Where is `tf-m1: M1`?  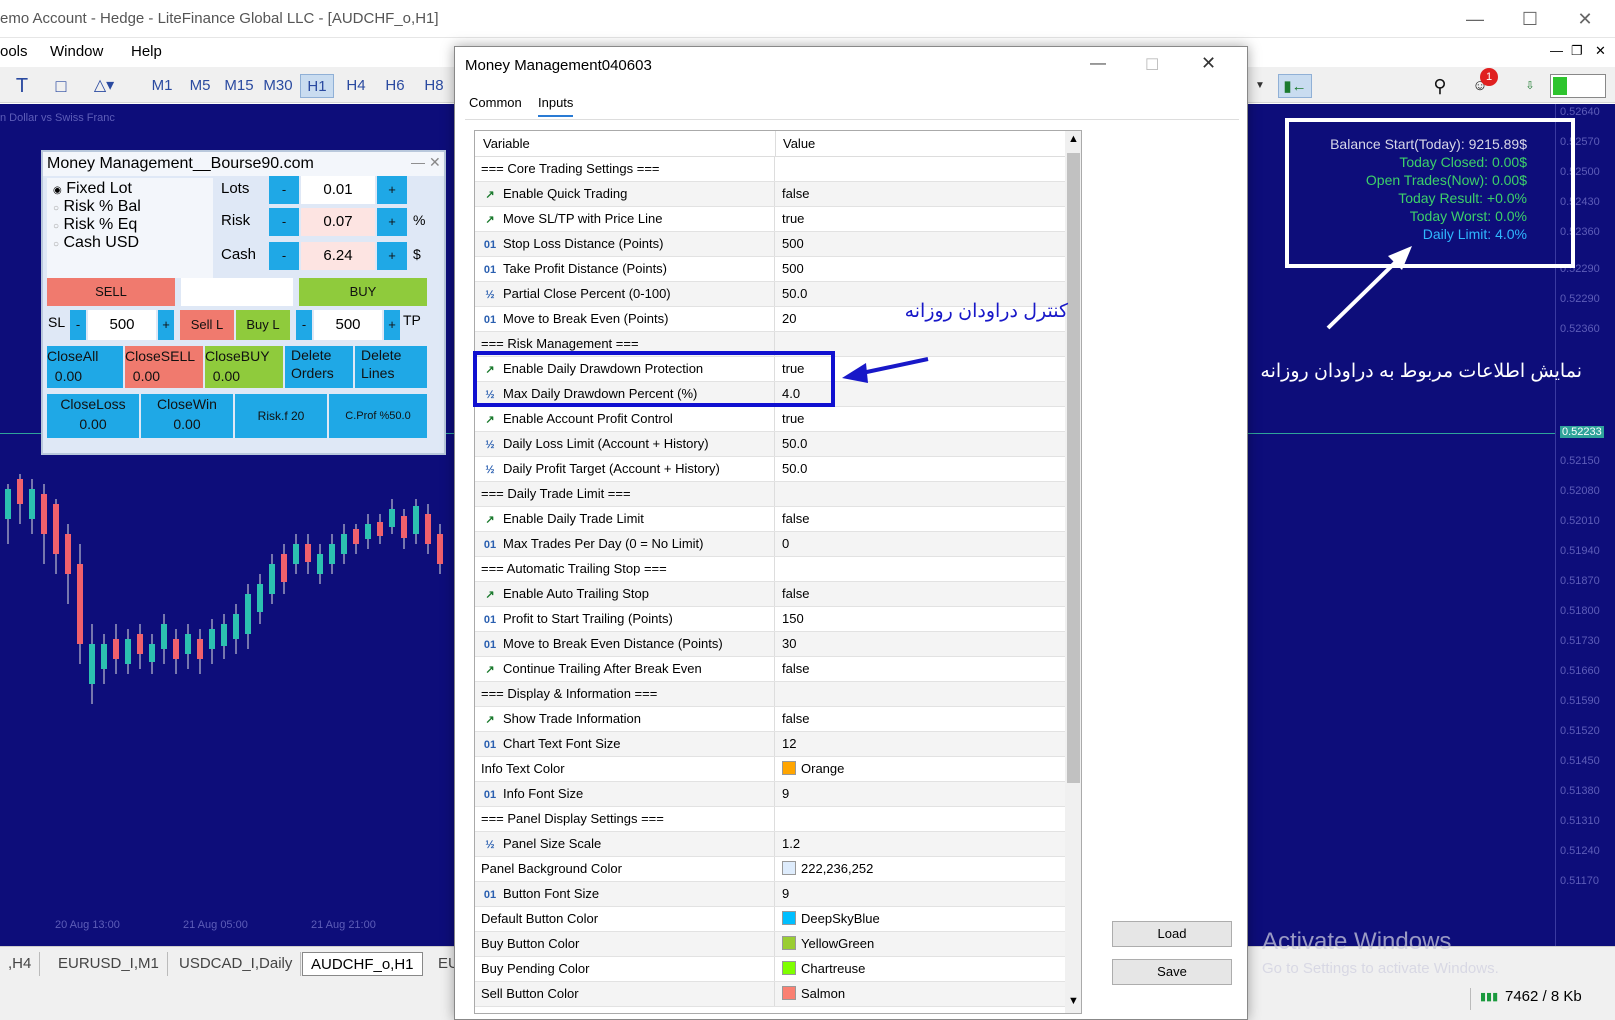
tf-m1: M1 is located at coordinates (162, 86).